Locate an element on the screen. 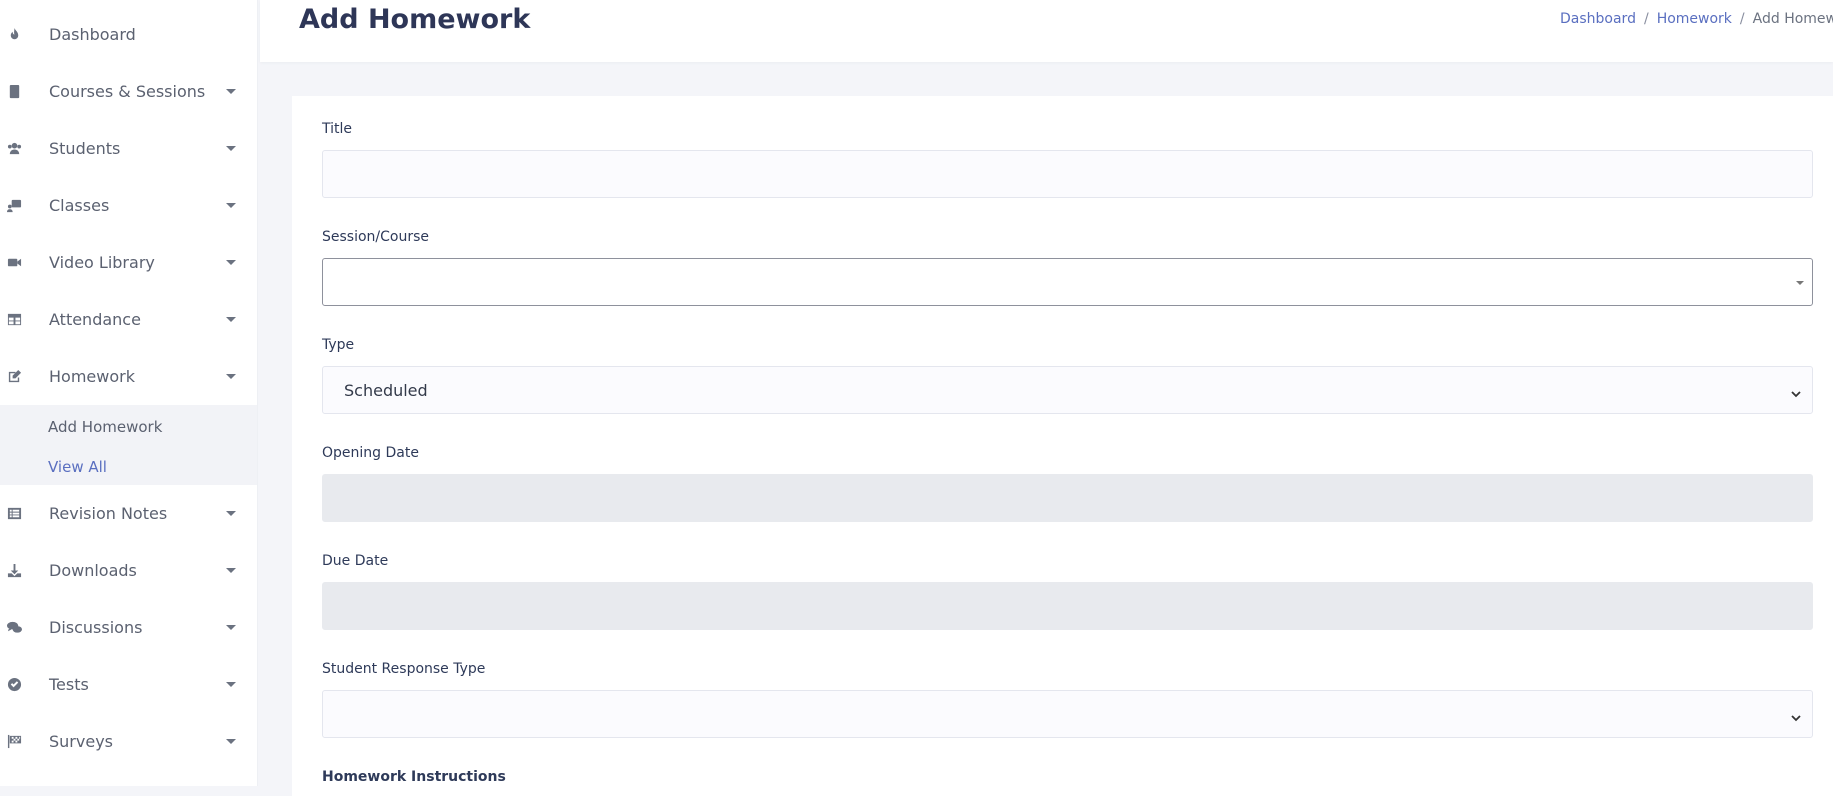  table-icon is located at coordinates (14, 319).